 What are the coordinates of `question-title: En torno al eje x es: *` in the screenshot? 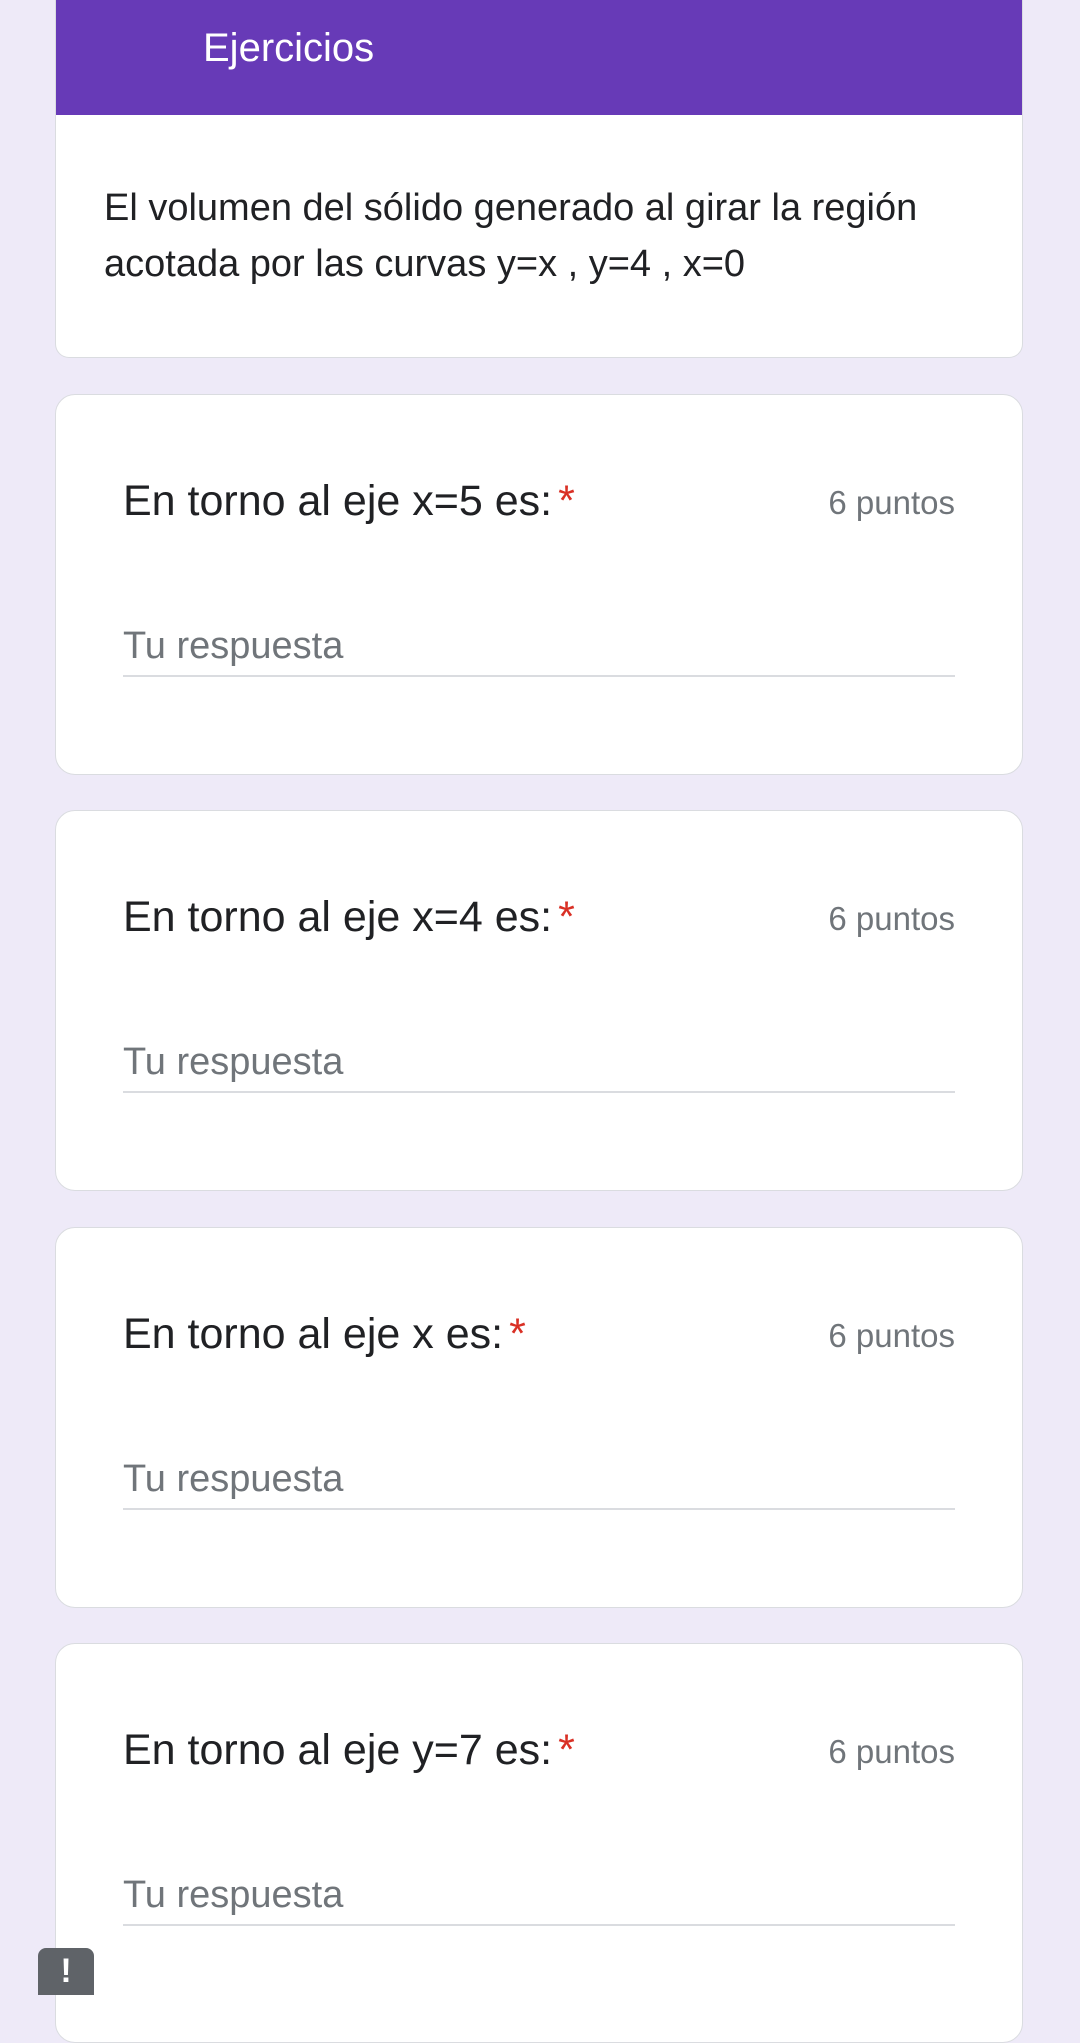 It's located at (324, 1334).